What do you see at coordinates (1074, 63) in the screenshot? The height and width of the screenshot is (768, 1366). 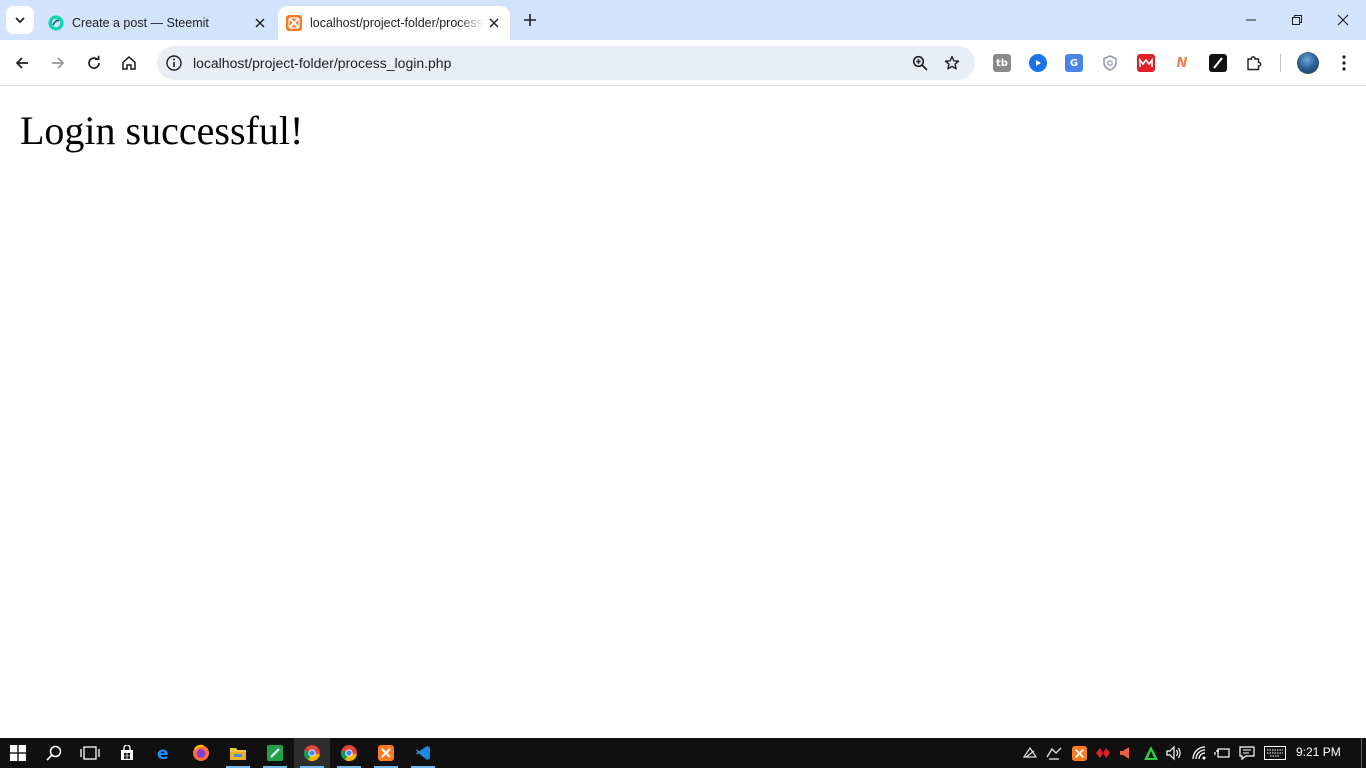 I see `ext-translate-icon: G` at bounding box center [1074, 63].